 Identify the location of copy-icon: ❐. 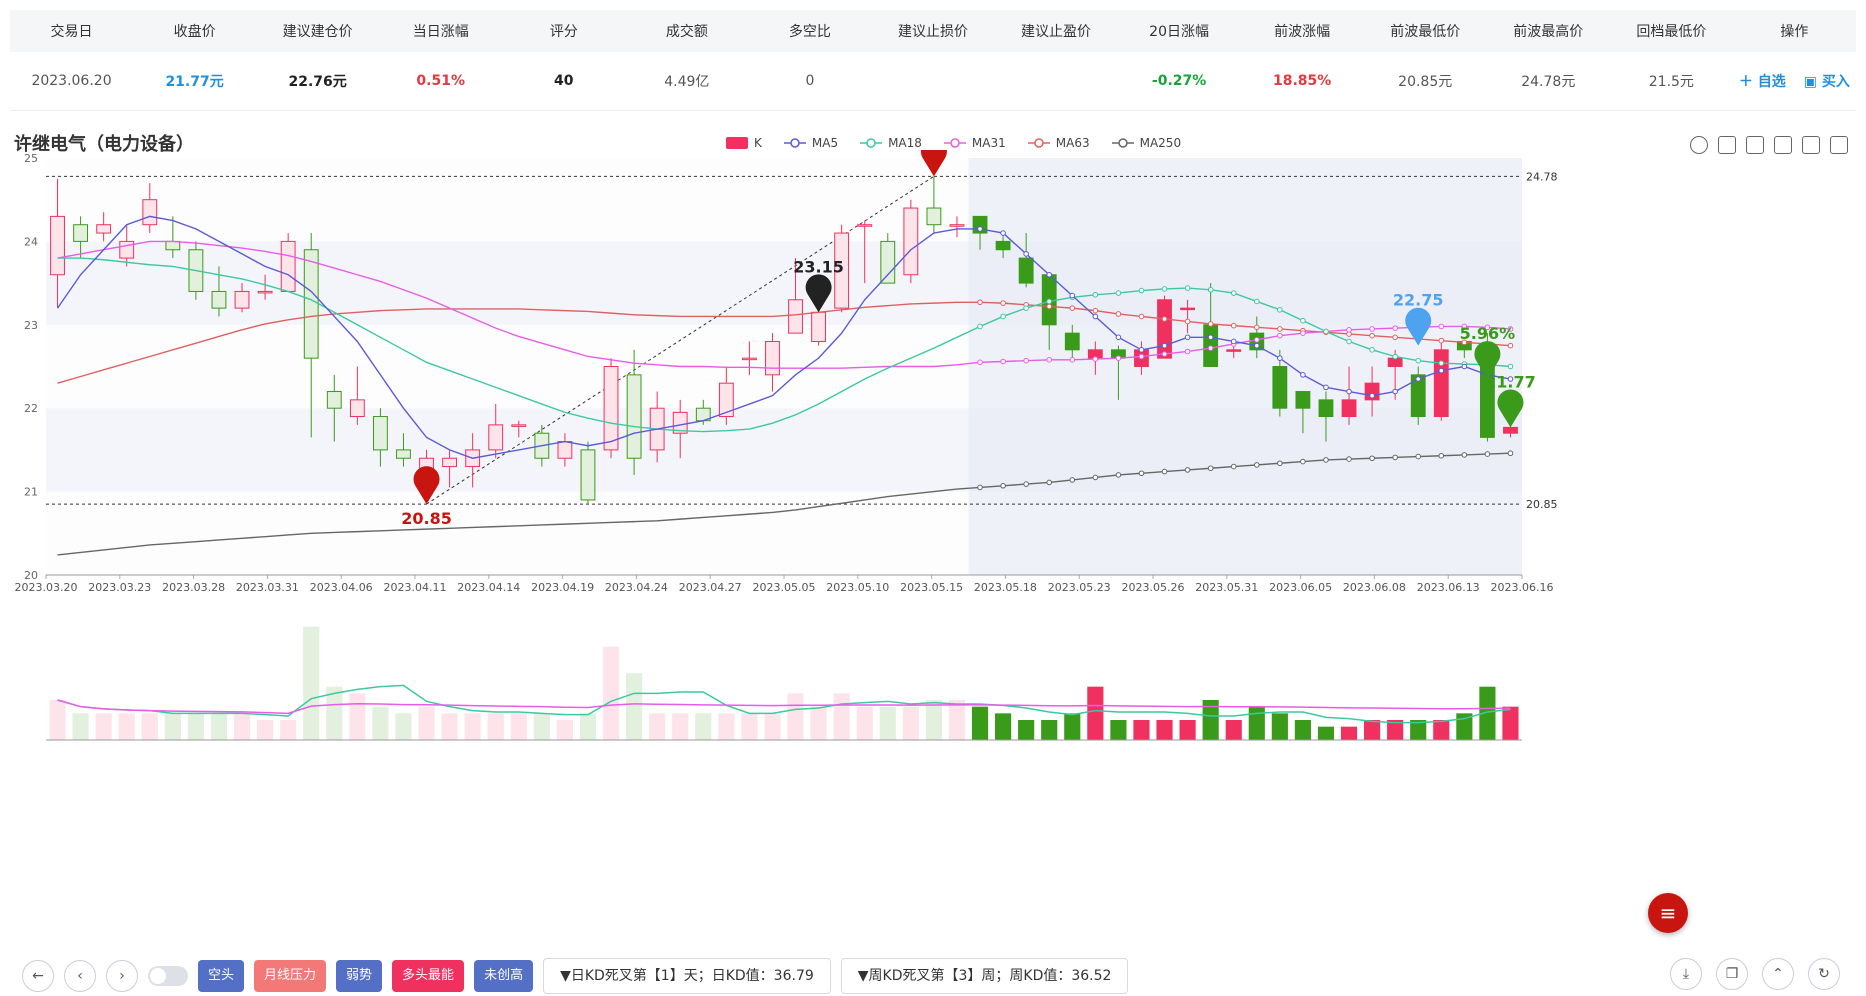
(1732, 974).